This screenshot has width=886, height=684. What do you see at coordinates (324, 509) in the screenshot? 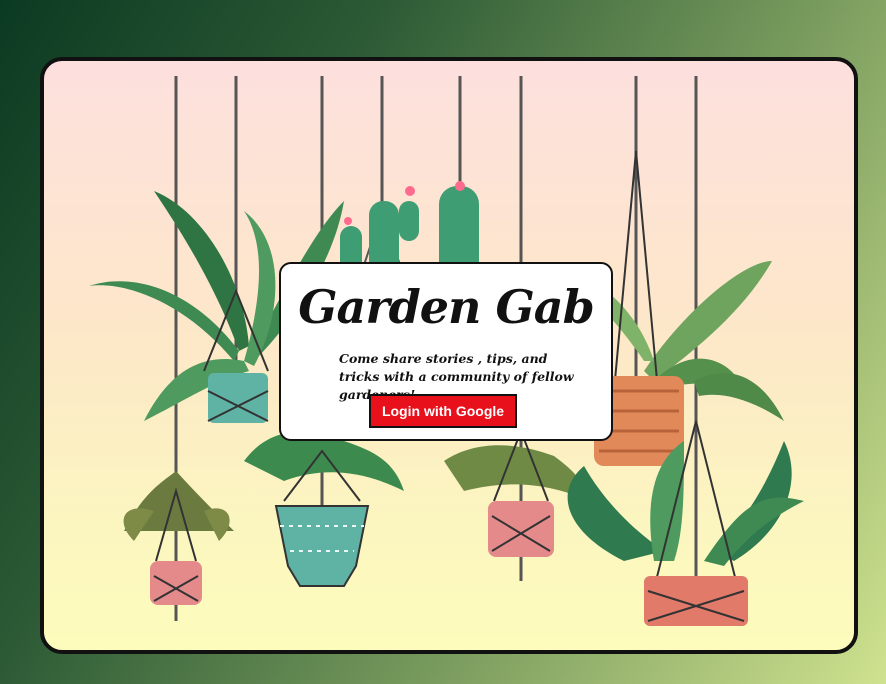
I see `teal-hex-pot` at bounding box center [324, 509].